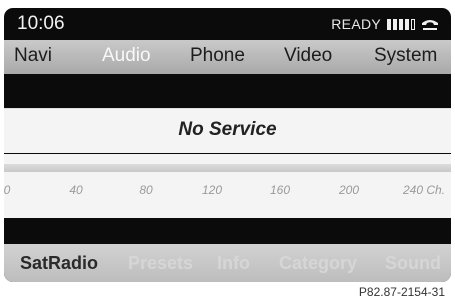  Describe the element at coordinates (217, 56) in the screenshot. I see `menu-item-phone: Phone` at that location.